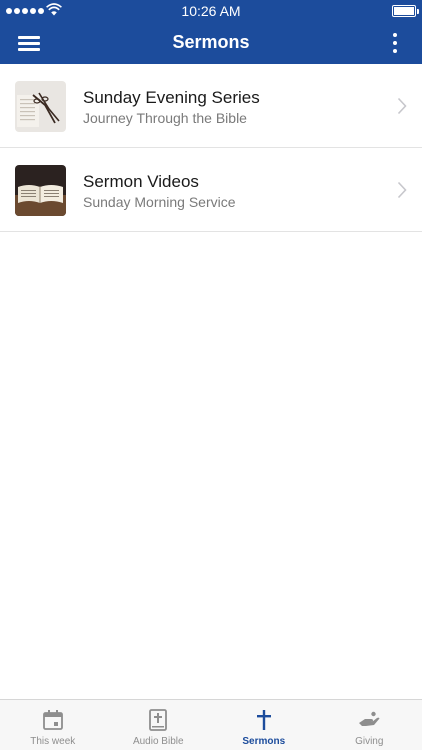 The image size is (422, 750). I want to click on list-item-subtitle: Sunday Morning Service, so click(159, 202).